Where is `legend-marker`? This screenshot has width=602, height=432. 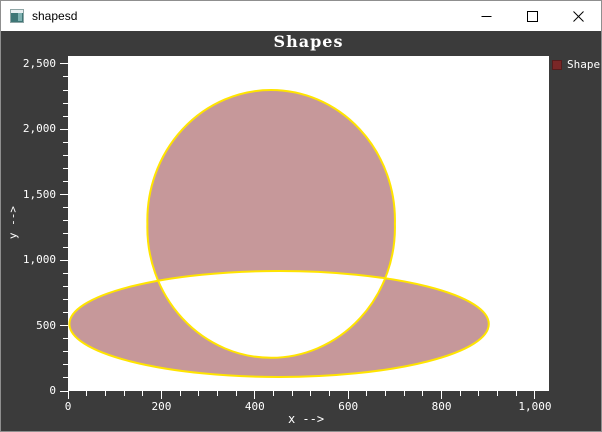
legend-marker is located at coordinates (557, 64).